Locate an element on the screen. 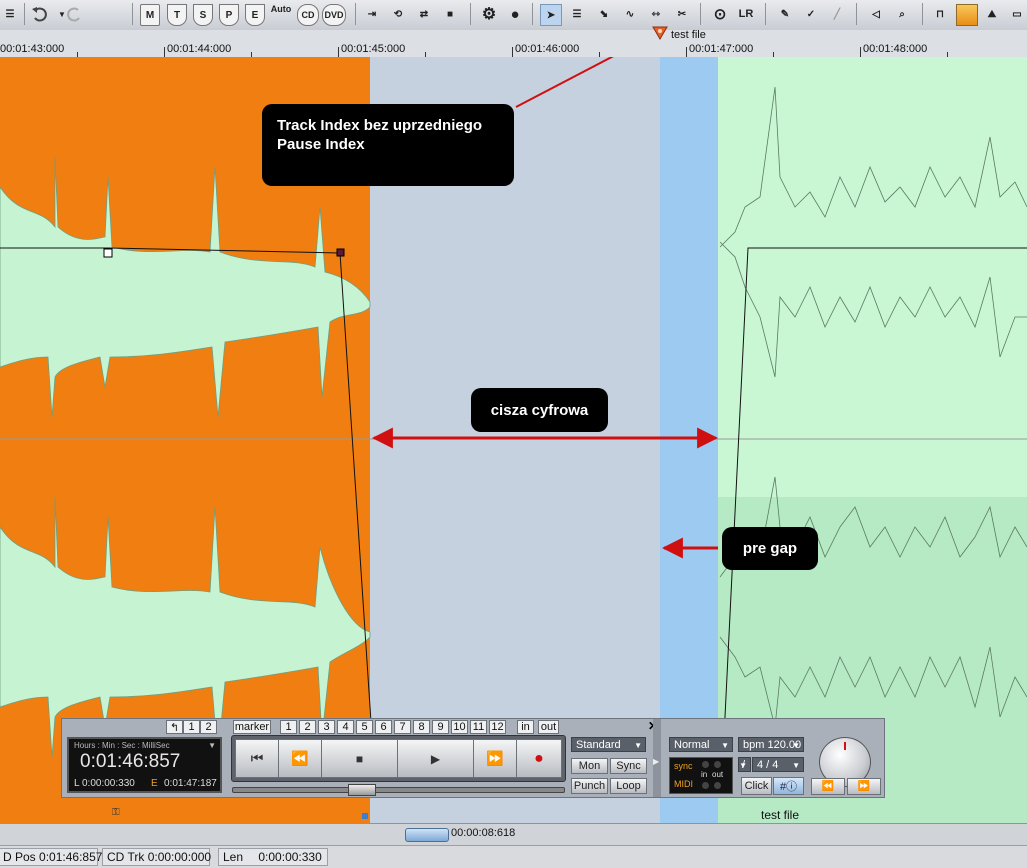 This screenshot has height=868, width=1027. sync-label: sync is located at coordinates (683, 766).